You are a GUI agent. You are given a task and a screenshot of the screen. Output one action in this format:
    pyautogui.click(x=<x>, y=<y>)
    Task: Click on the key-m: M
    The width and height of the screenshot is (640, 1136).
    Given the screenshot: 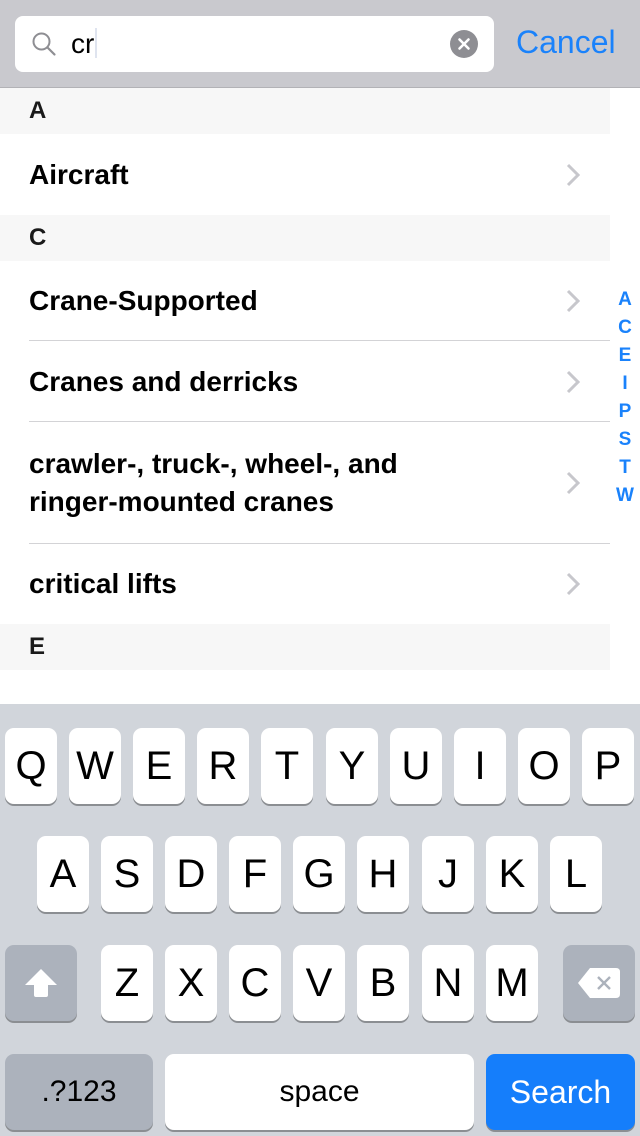 What is the action you would take?
    pyautogui.click(x=512, y=983)
    